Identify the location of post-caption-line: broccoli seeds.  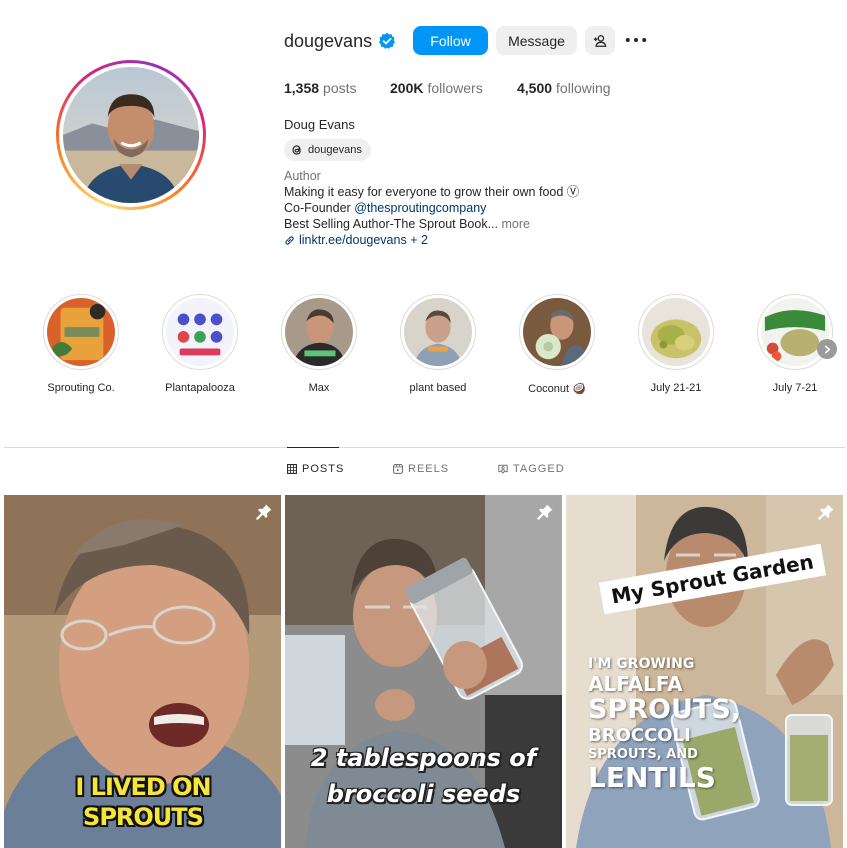
(423, 794).